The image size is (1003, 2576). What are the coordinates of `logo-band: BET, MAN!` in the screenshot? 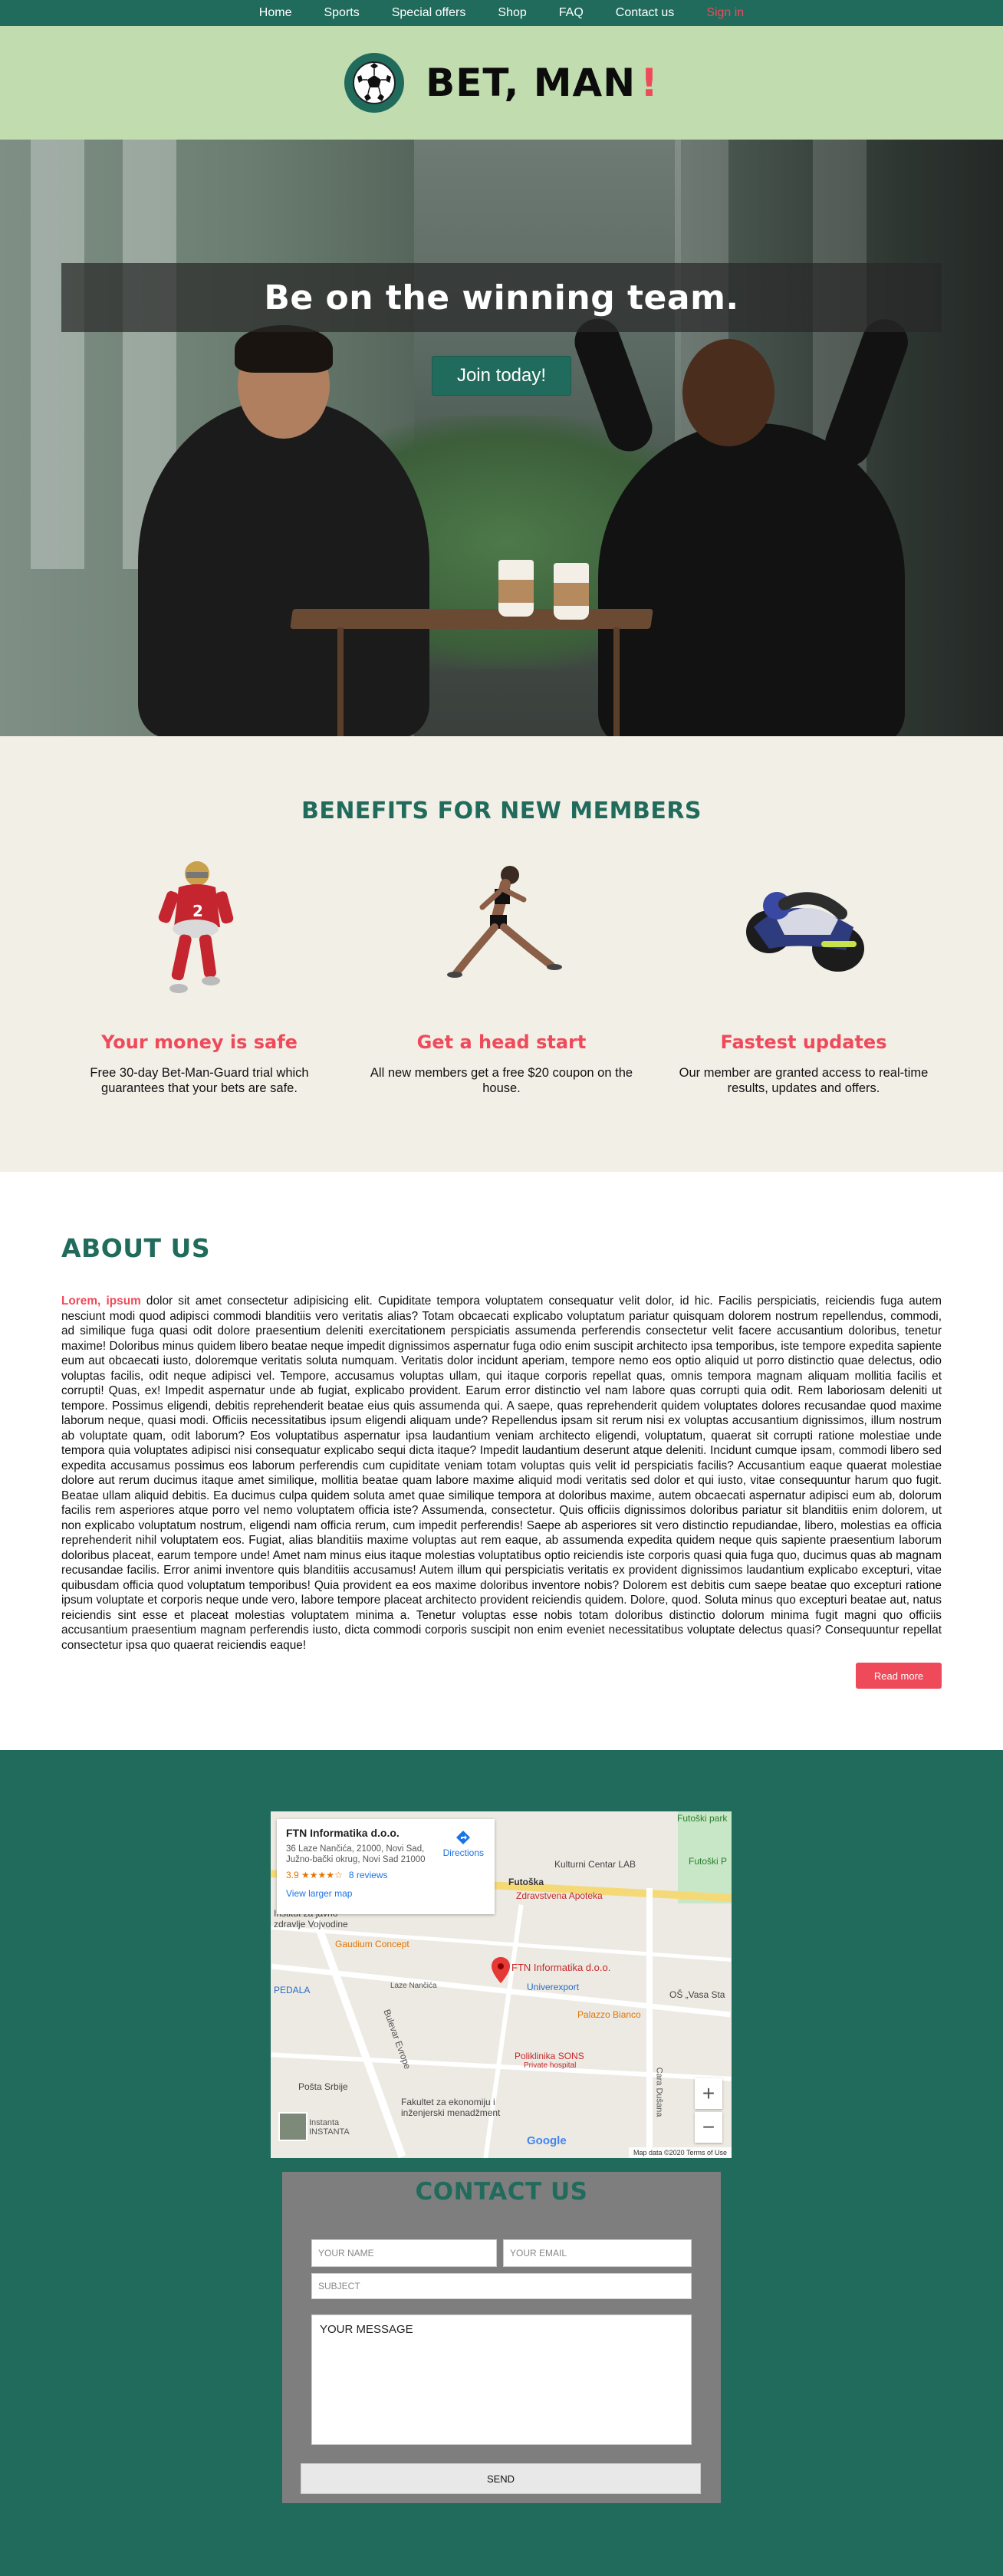 It's located at (502, 83).